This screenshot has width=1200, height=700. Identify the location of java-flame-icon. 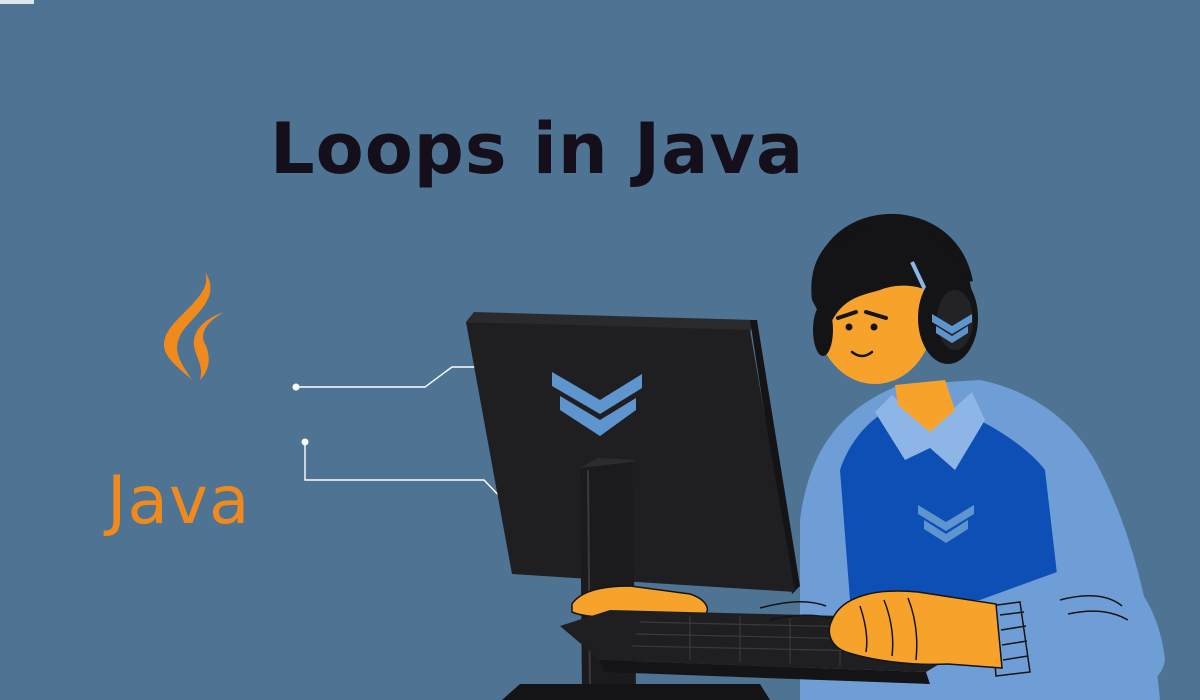
(193, 326).